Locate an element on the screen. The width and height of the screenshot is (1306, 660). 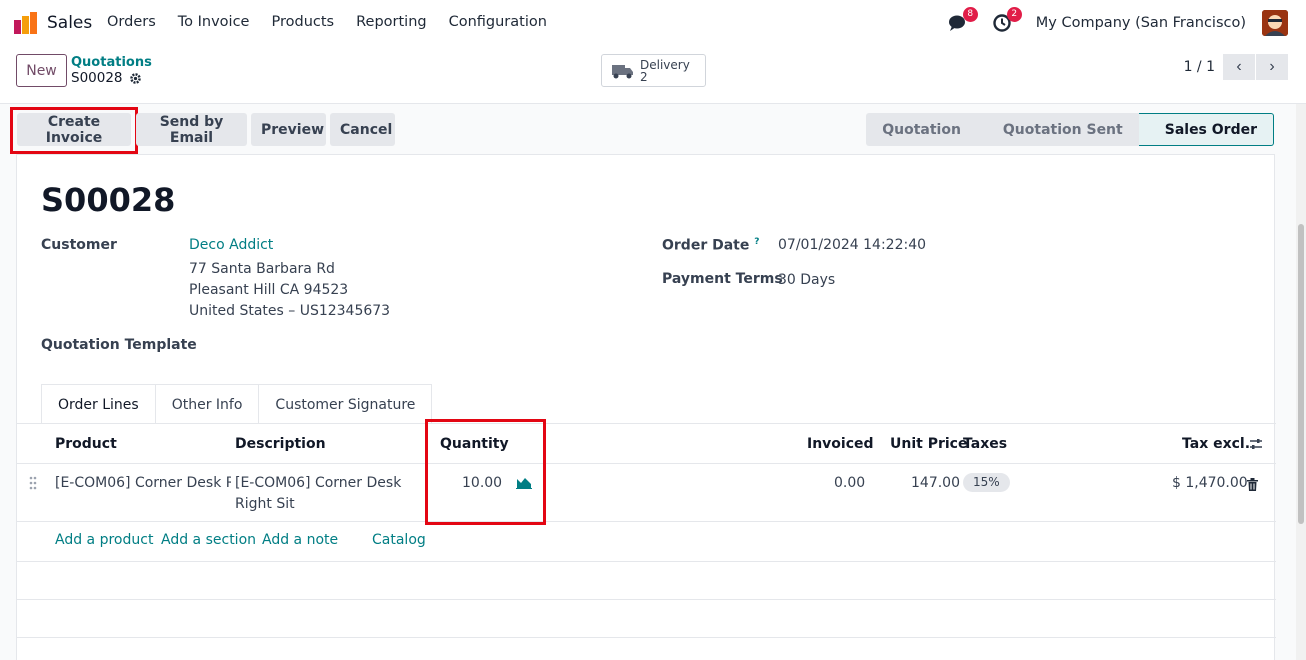
navbar-systray: 8 2 My Company (San Francisco) is located at coordinates (1118, 22).